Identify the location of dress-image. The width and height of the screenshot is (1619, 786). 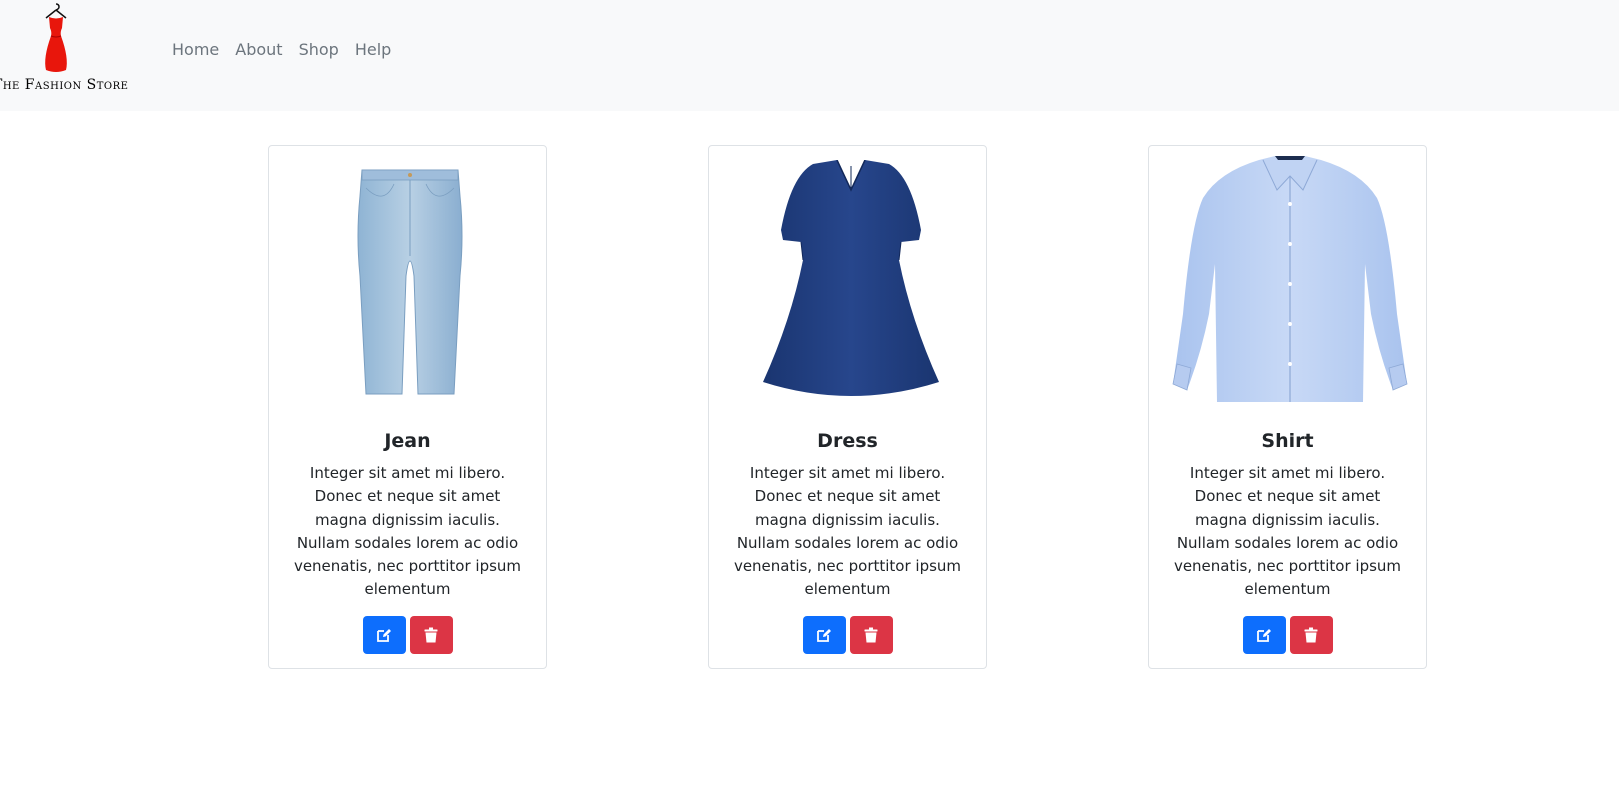
(851, 278).